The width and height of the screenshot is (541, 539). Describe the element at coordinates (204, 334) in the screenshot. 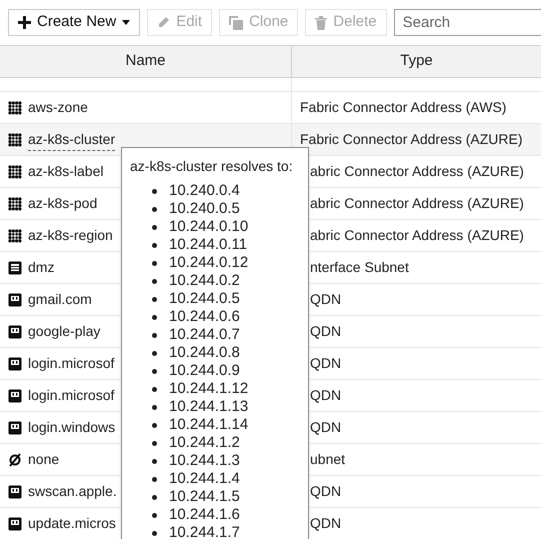

I see `ip-address: 10.244.0.7` at that location.